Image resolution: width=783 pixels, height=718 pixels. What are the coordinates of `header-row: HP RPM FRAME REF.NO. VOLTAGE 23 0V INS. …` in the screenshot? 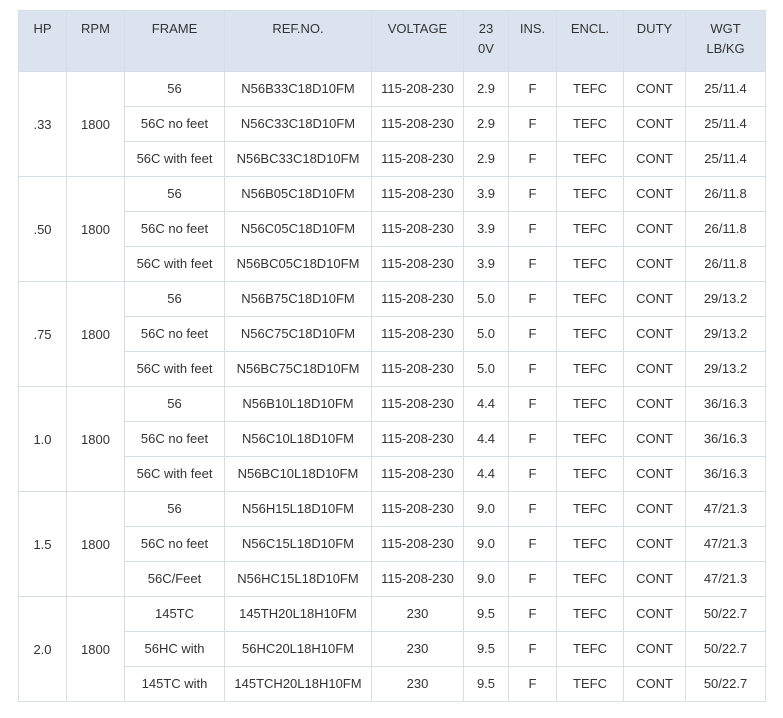 It's located at (392, 41).